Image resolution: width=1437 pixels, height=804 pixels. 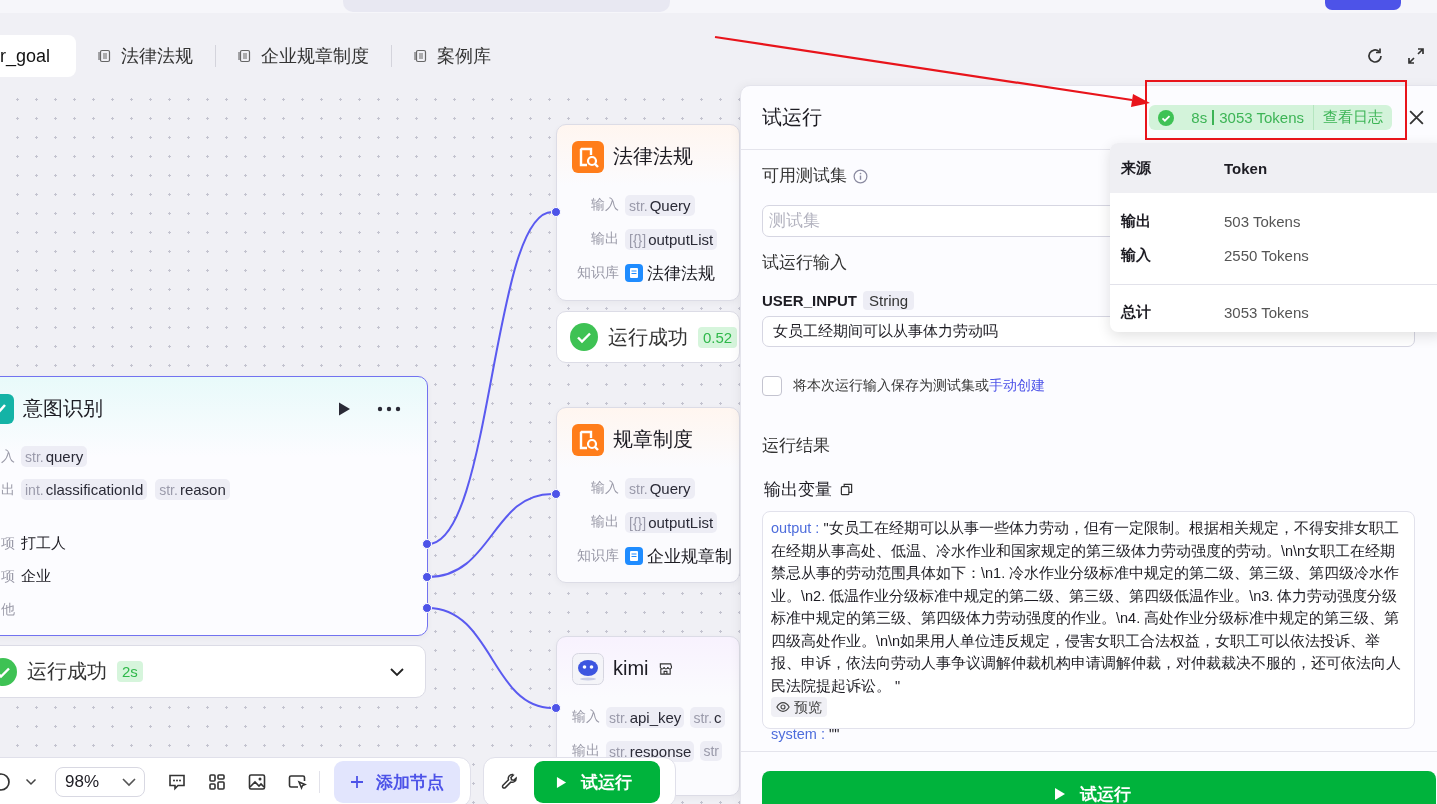 I want to click on variable-name: USER_INPUT, so click(x=810, y=300).